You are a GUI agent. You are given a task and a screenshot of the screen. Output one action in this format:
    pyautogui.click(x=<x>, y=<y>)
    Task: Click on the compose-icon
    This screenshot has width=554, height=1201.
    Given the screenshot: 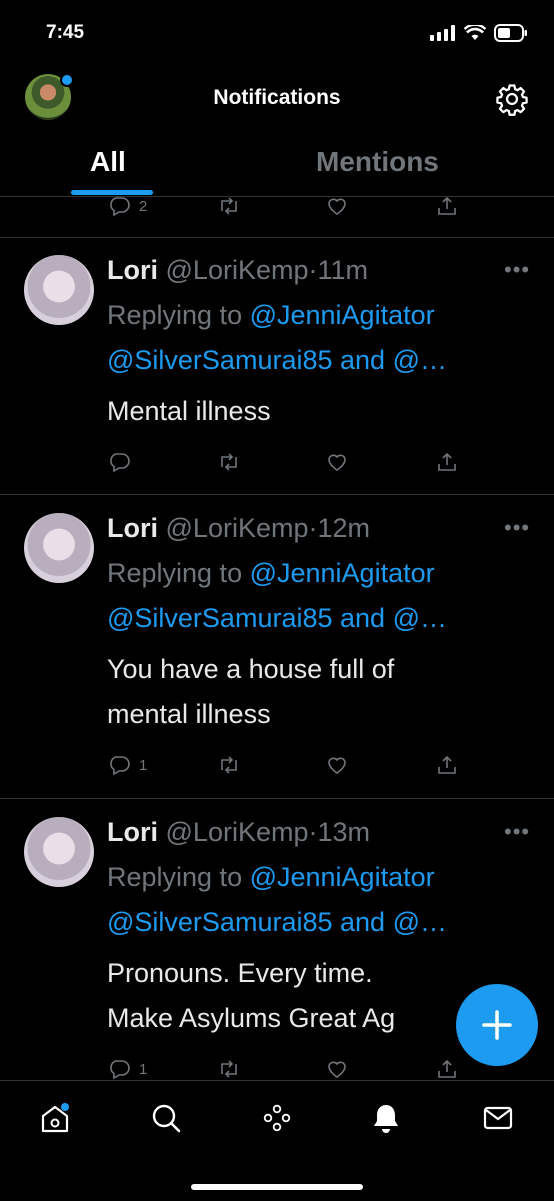 What is the action you would take?
    pyautogui.click(x=497, y=1025)
    